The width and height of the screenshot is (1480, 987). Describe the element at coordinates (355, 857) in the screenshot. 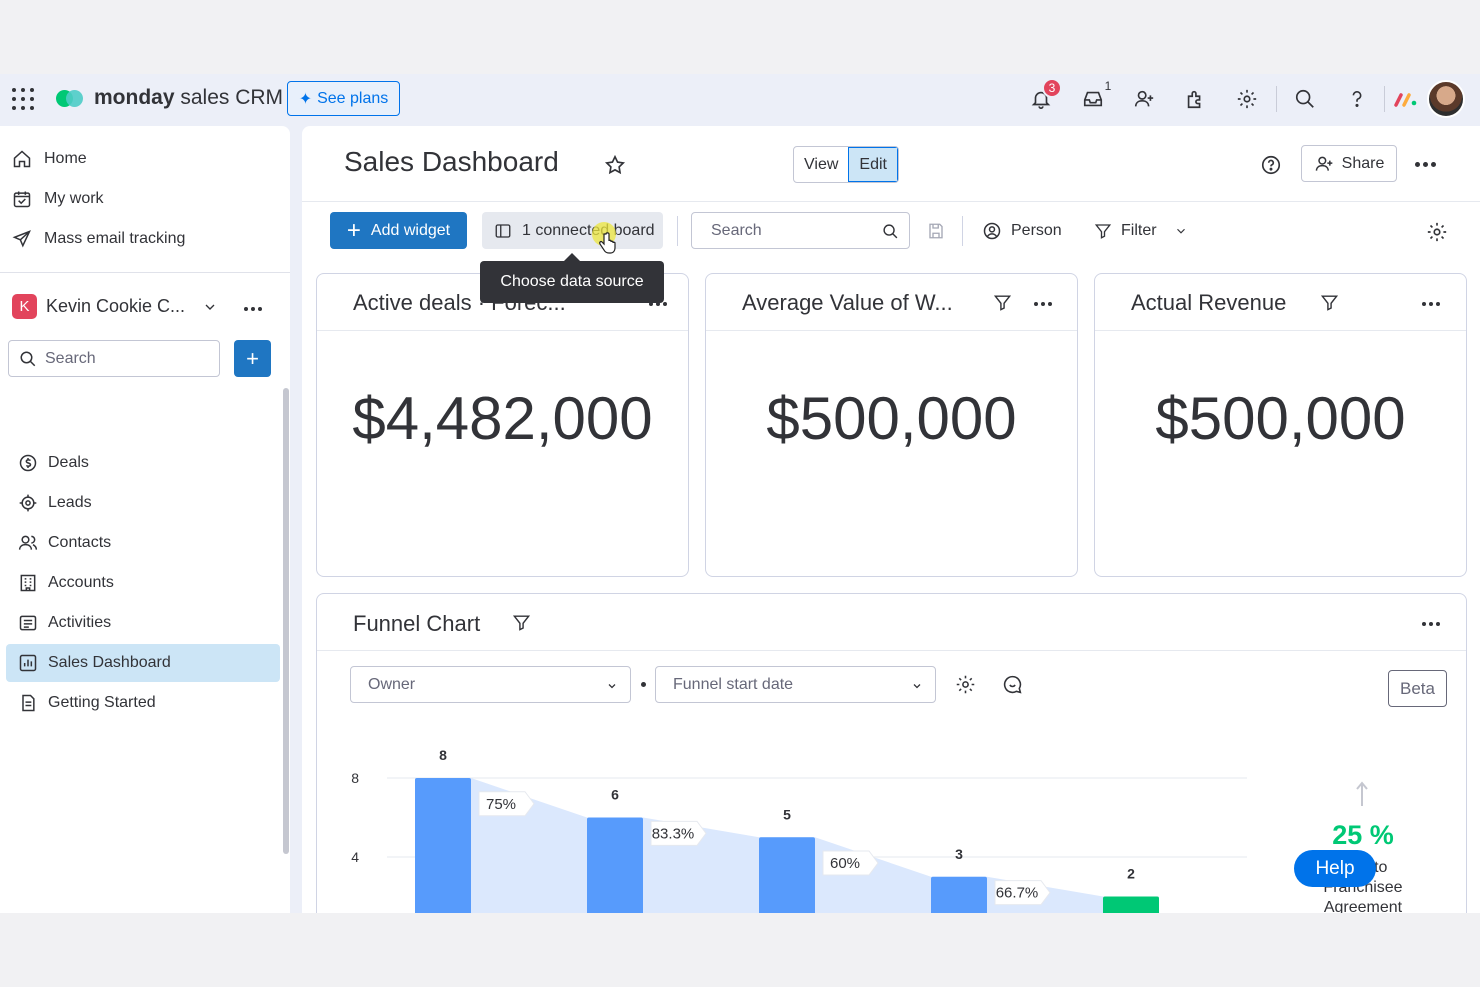

I see `y-tick-label: 4` at that location.